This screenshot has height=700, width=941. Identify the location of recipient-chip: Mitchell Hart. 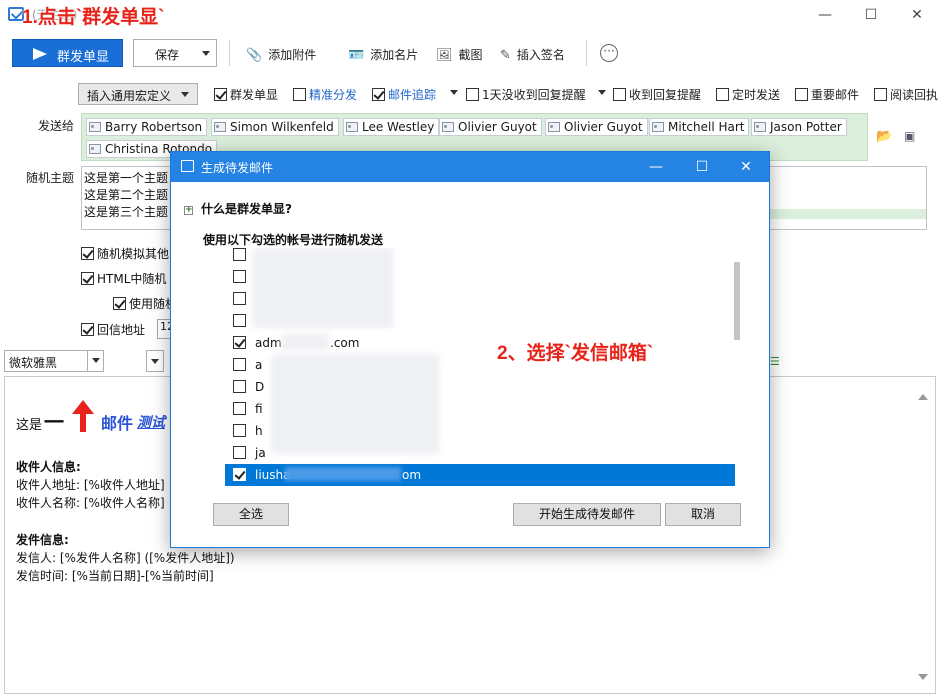
(699, 127).